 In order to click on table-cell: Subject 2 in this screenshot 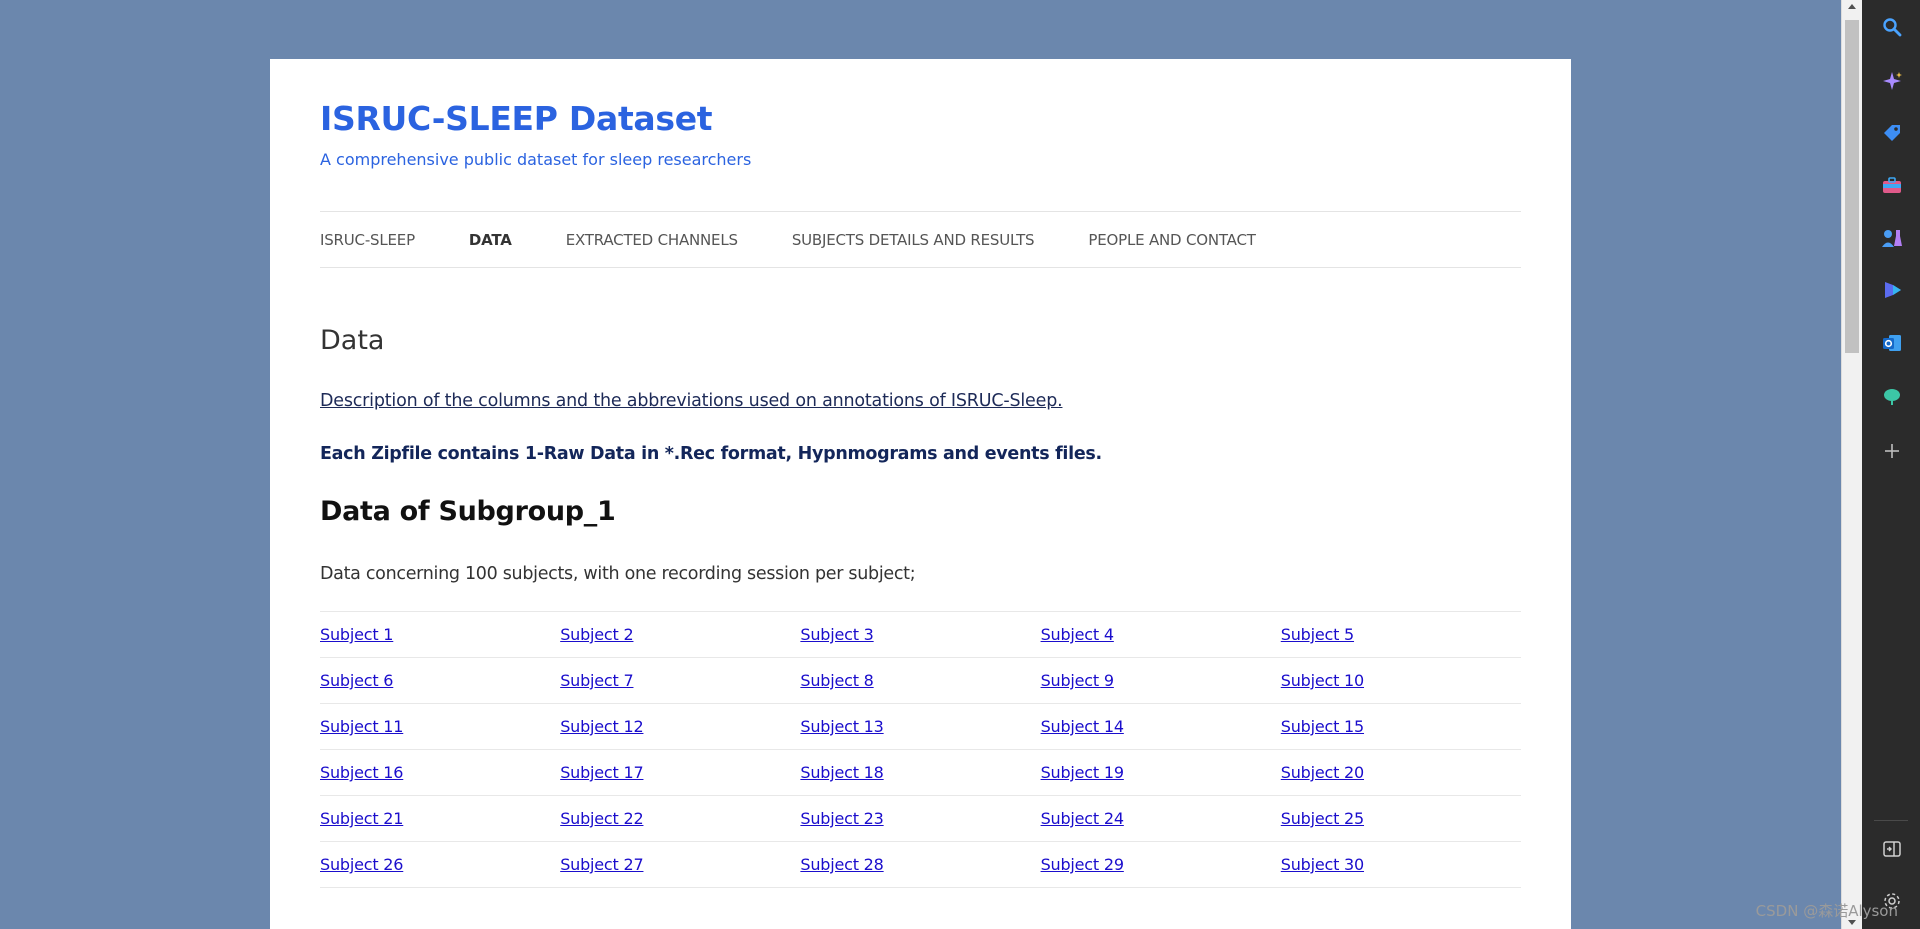, I will do `click(680, 634)`.